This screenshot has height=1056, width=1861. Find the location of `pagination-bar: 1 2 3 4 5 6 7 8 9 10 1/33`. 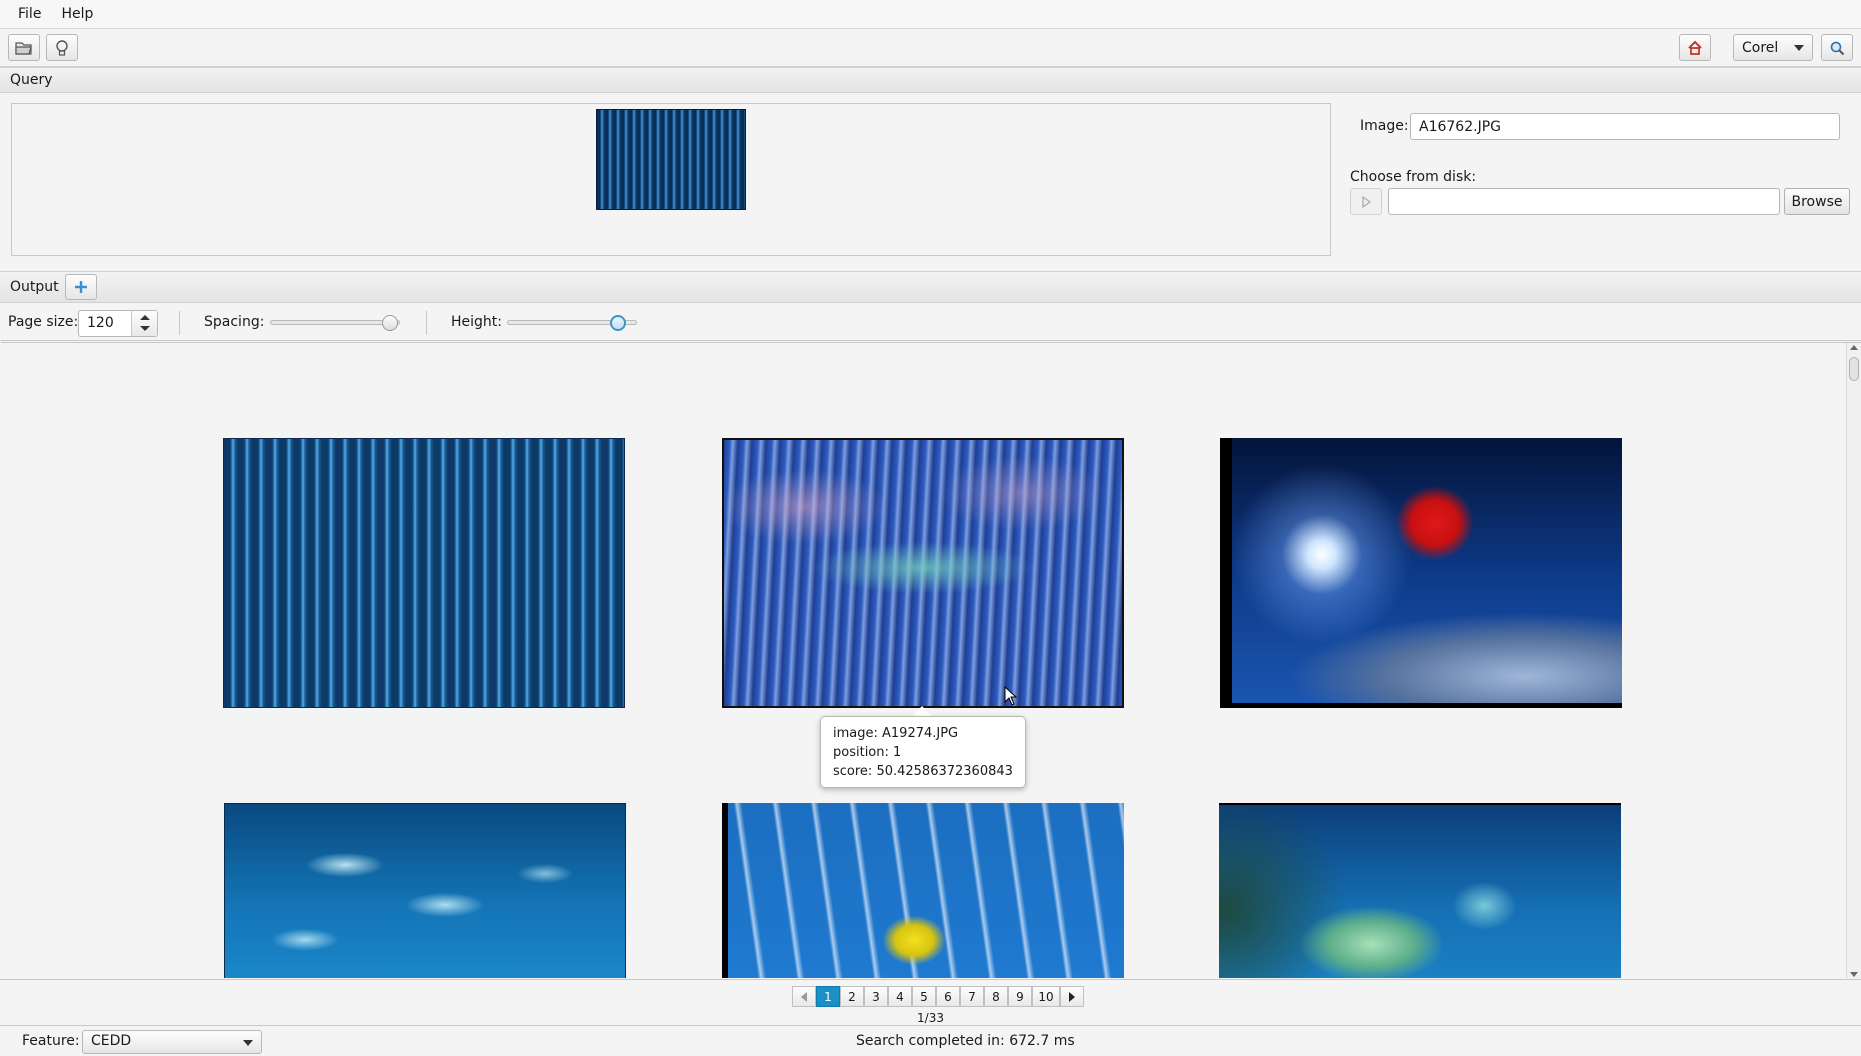

pagination-bar: 1 2 3 4 5 6 7 8 9 10 1/33 is located at coordinates (930, 1002).